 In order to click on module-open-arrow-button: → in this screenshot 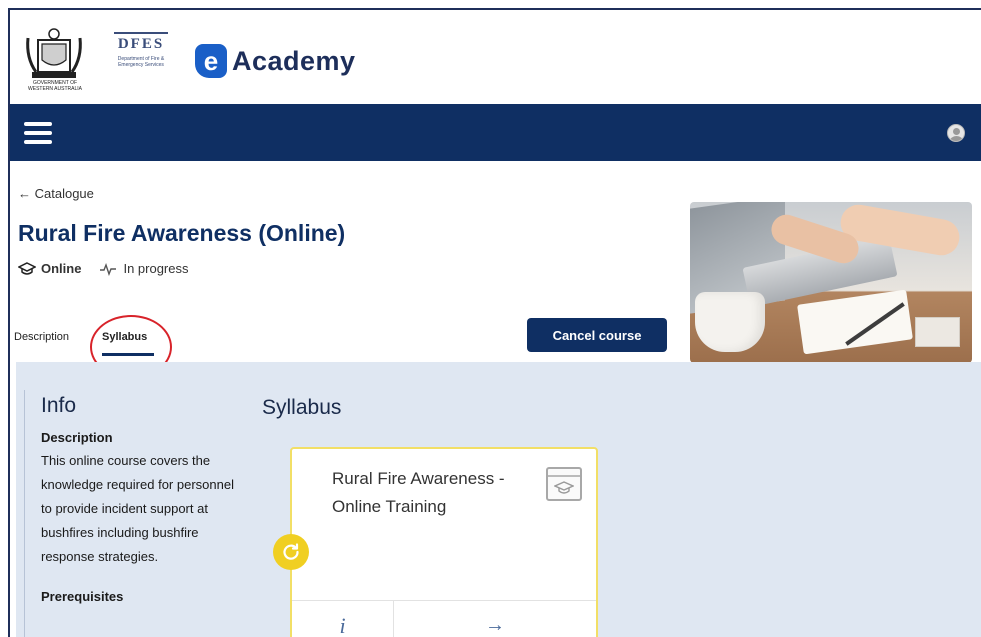, I will do `click(495, 619)`.